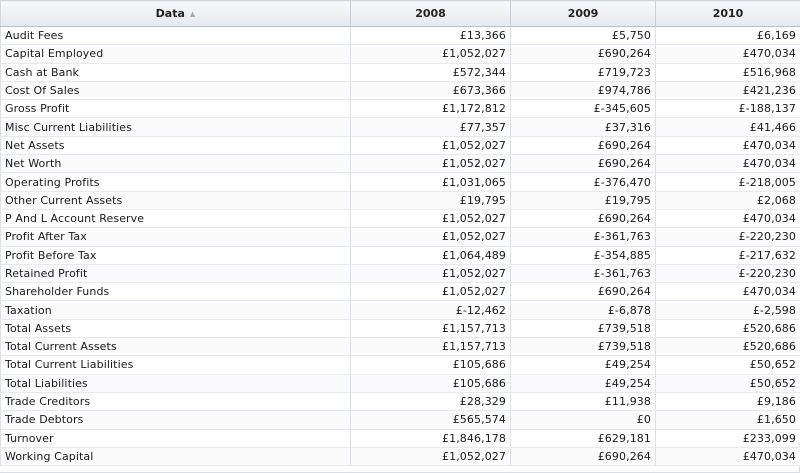 The width and height of the screenshot is (800, 473). Describe the element at coordinates (430, 72) in the screenshot. I see `value-2008-cell: £572,344` at that location.